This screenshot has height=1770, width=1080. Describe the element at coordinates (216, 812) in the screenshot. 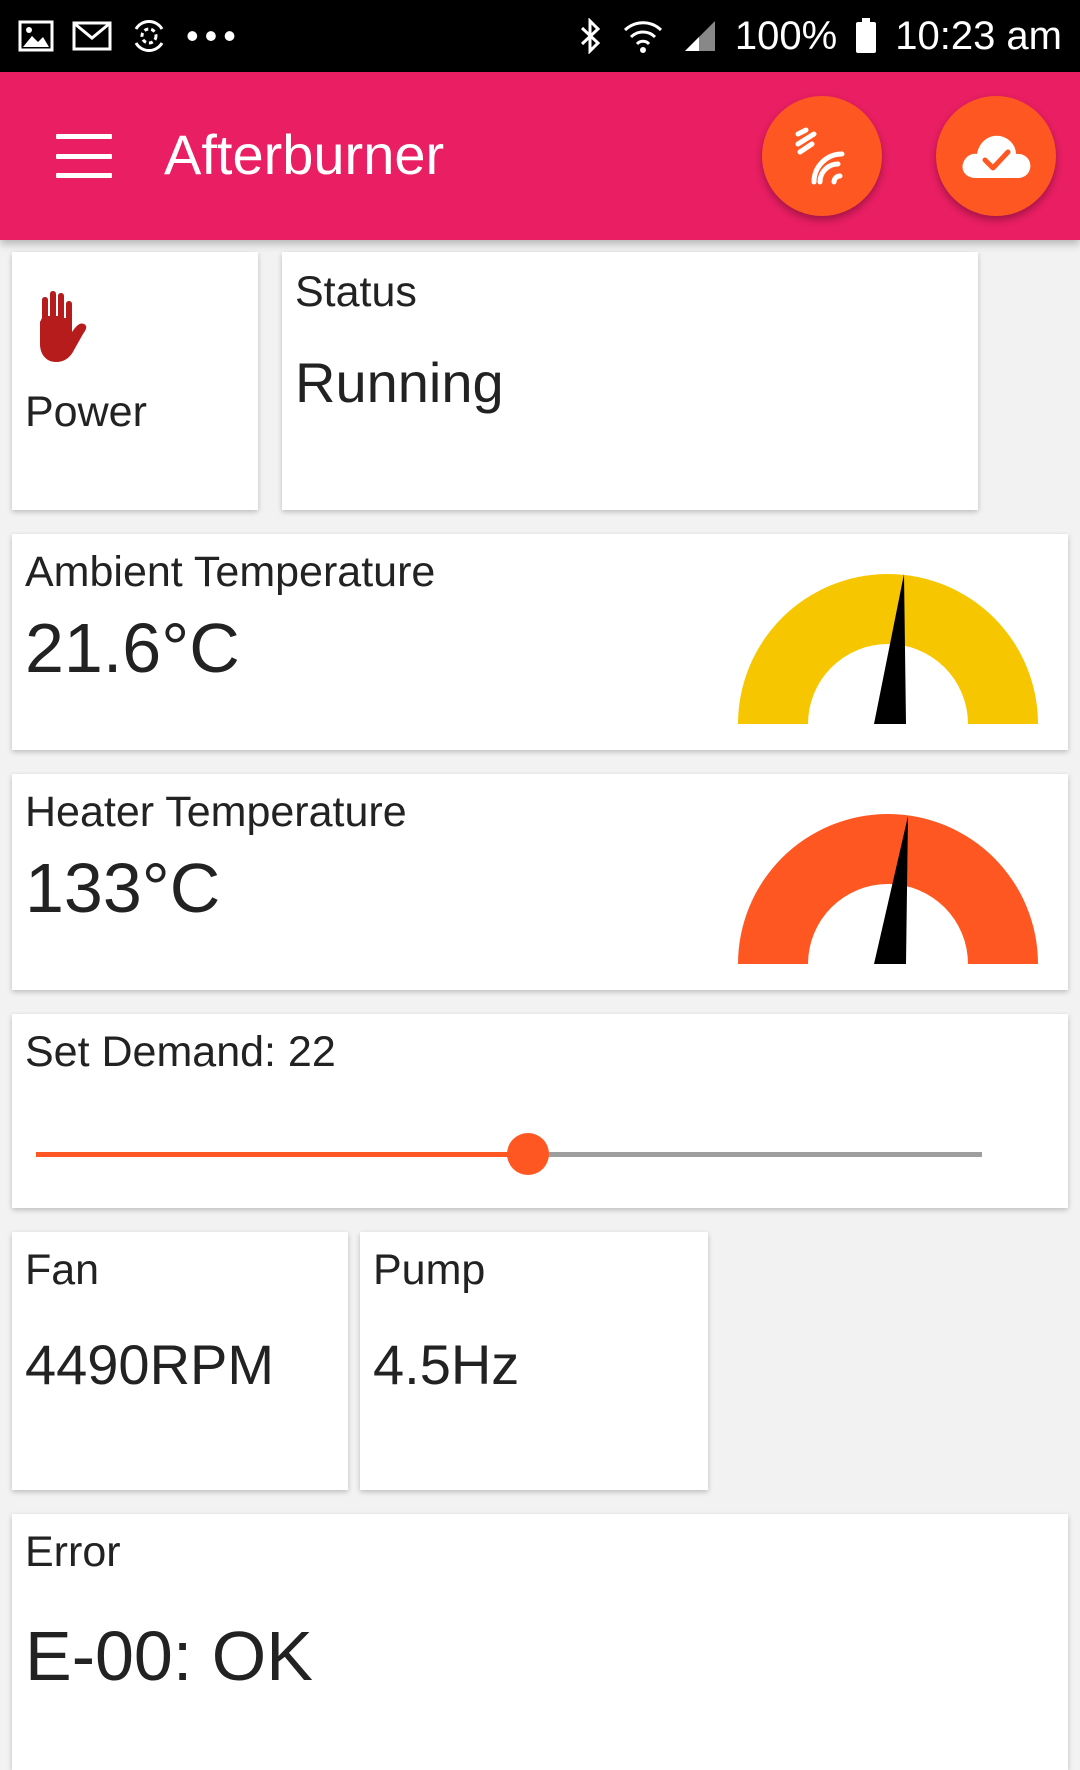

I see `heater-temperature-label: Heater Temperature` at that location.